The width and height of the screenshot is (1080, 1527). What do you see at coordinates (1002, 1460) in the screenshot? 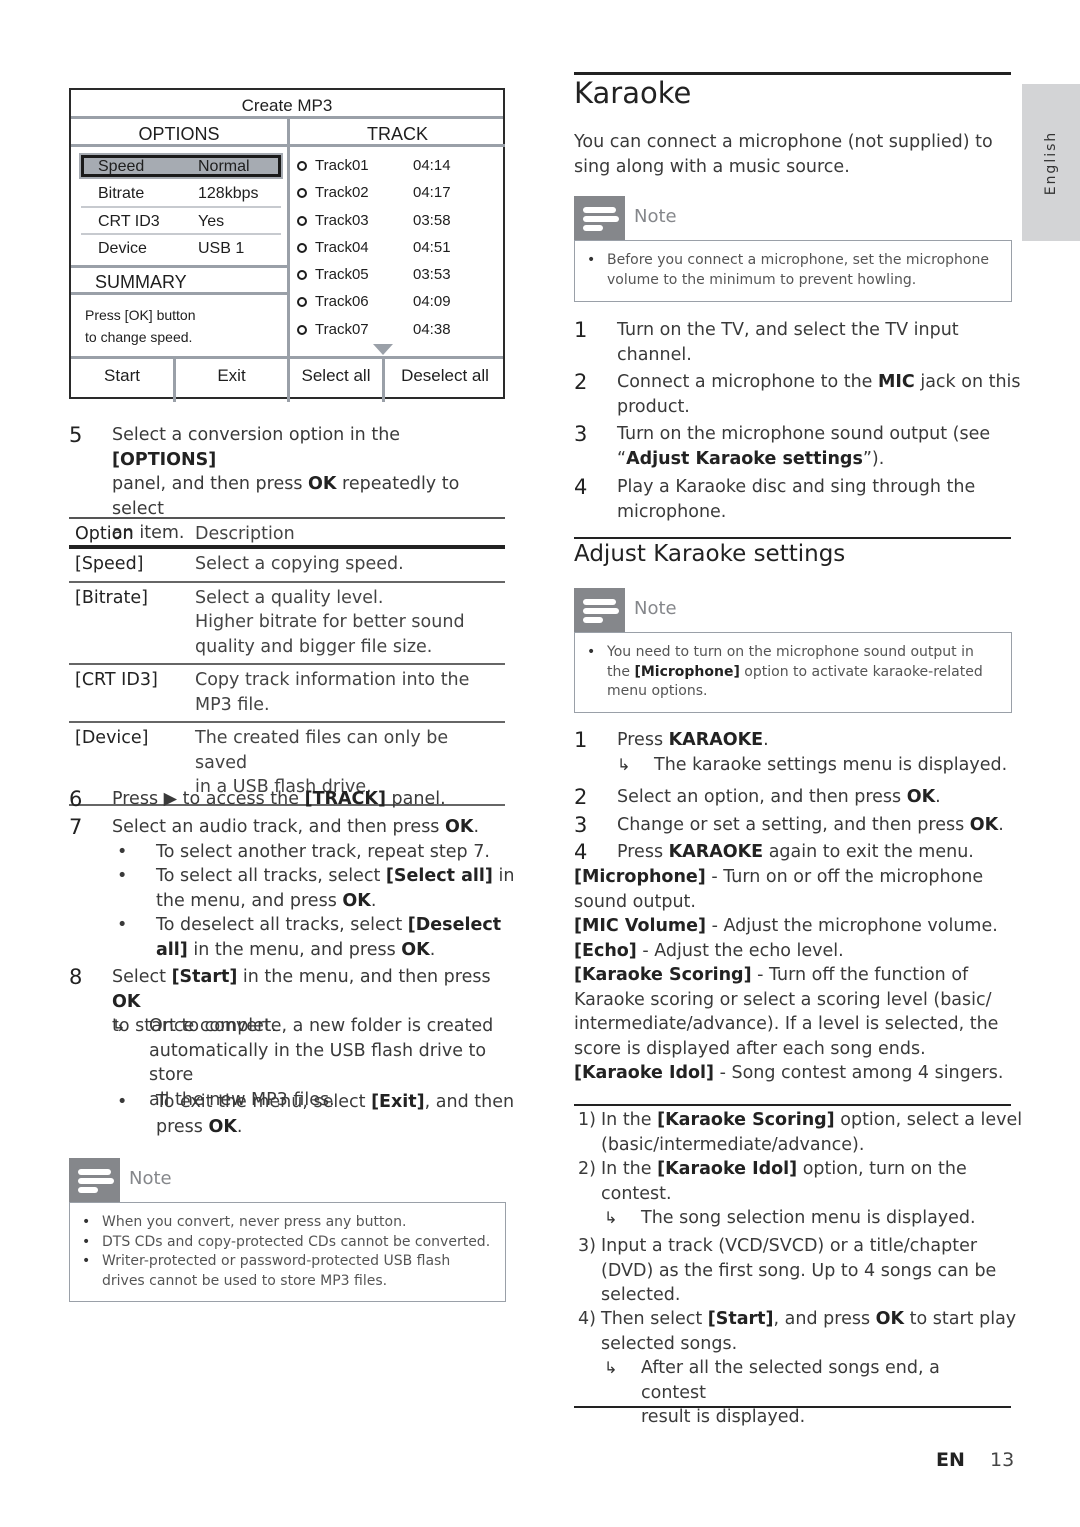
I see `page-number: 13` at bounding box center [1002, 1460].